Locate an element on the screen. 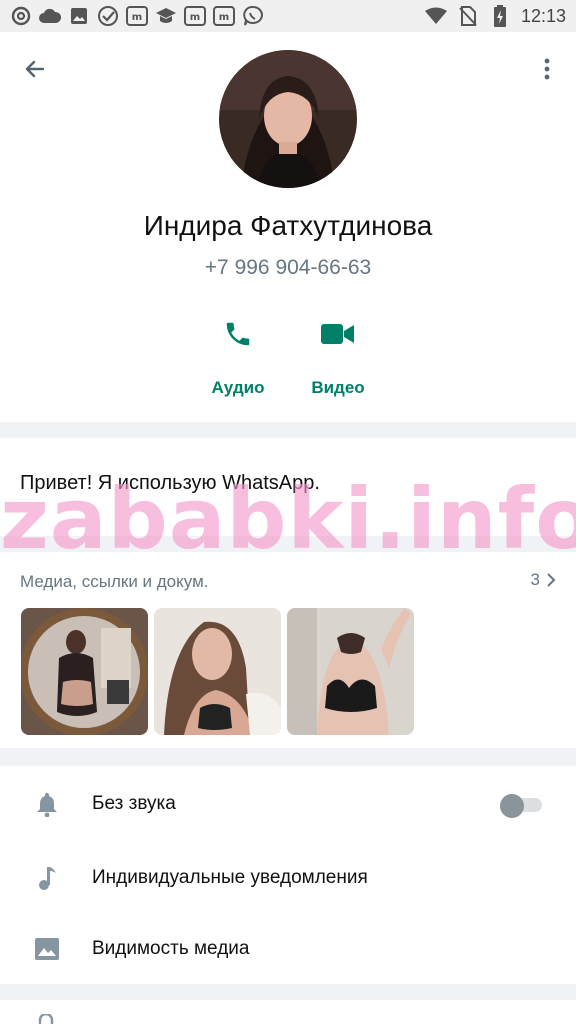 The height and width of the screenshot is (1024, 576). music-note-icon is located at coordinates (47, 878).